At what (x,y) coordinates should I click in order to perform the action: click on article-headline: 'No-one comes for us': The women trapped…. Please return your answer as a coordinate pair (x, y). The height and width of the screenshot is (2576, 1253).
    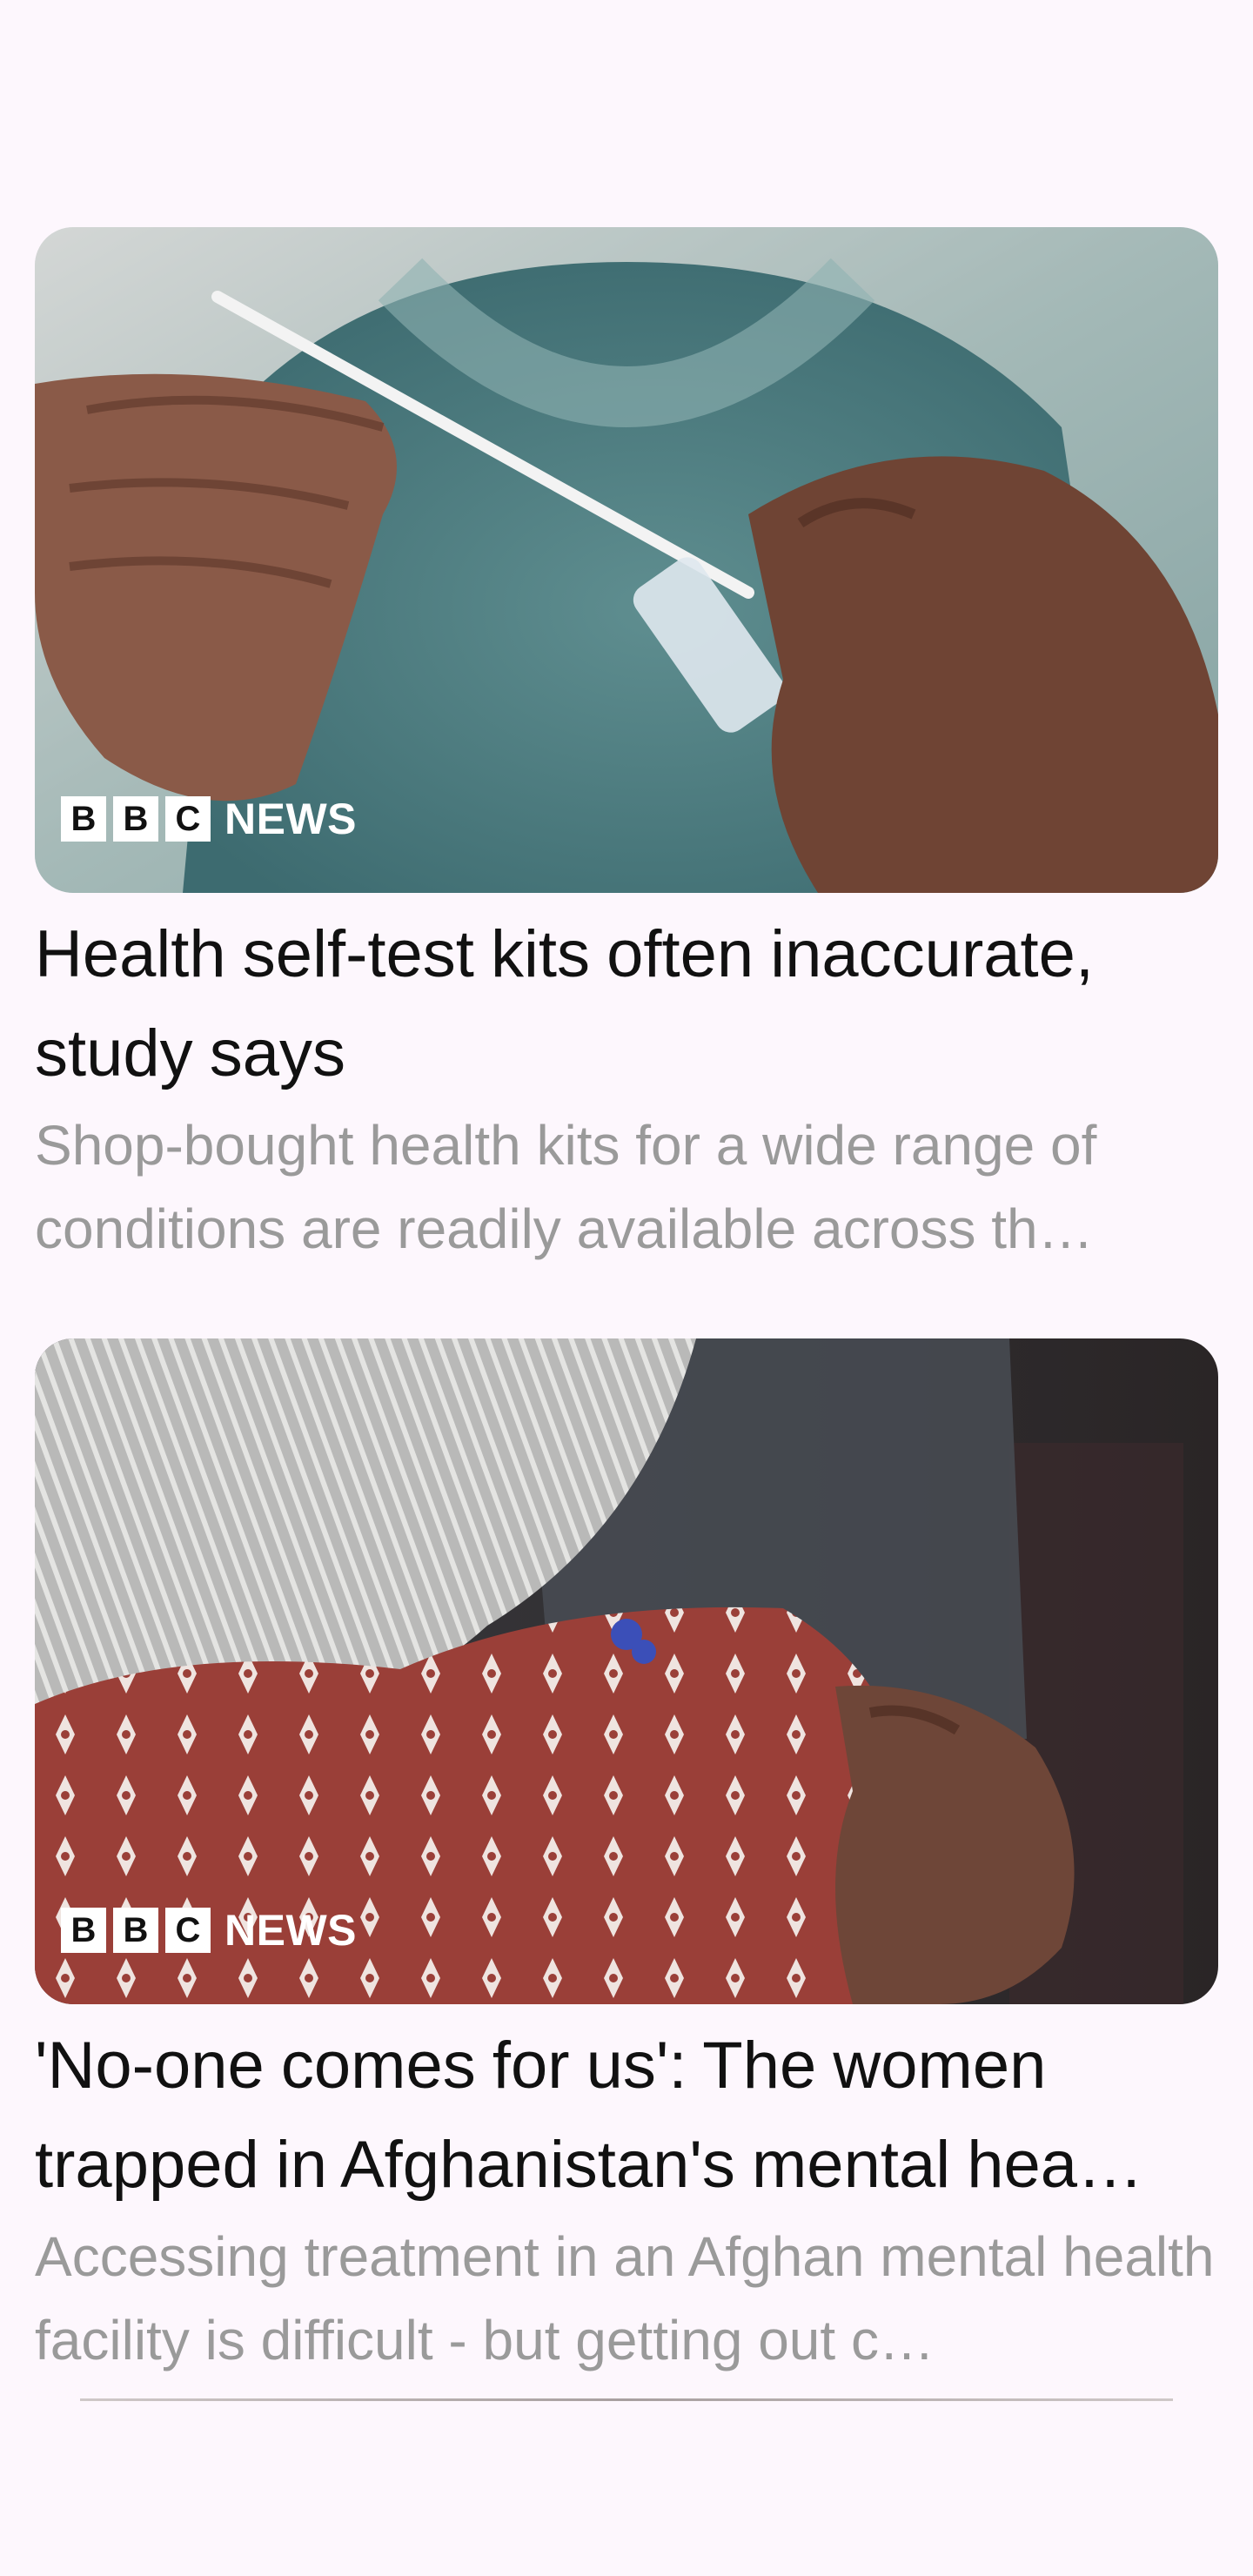
    Looking at the image, I should click on (626, 2115).